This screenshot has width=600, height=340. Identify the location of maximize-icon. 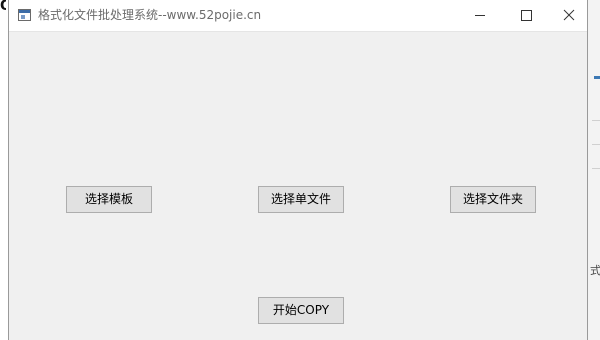
(526, 15).